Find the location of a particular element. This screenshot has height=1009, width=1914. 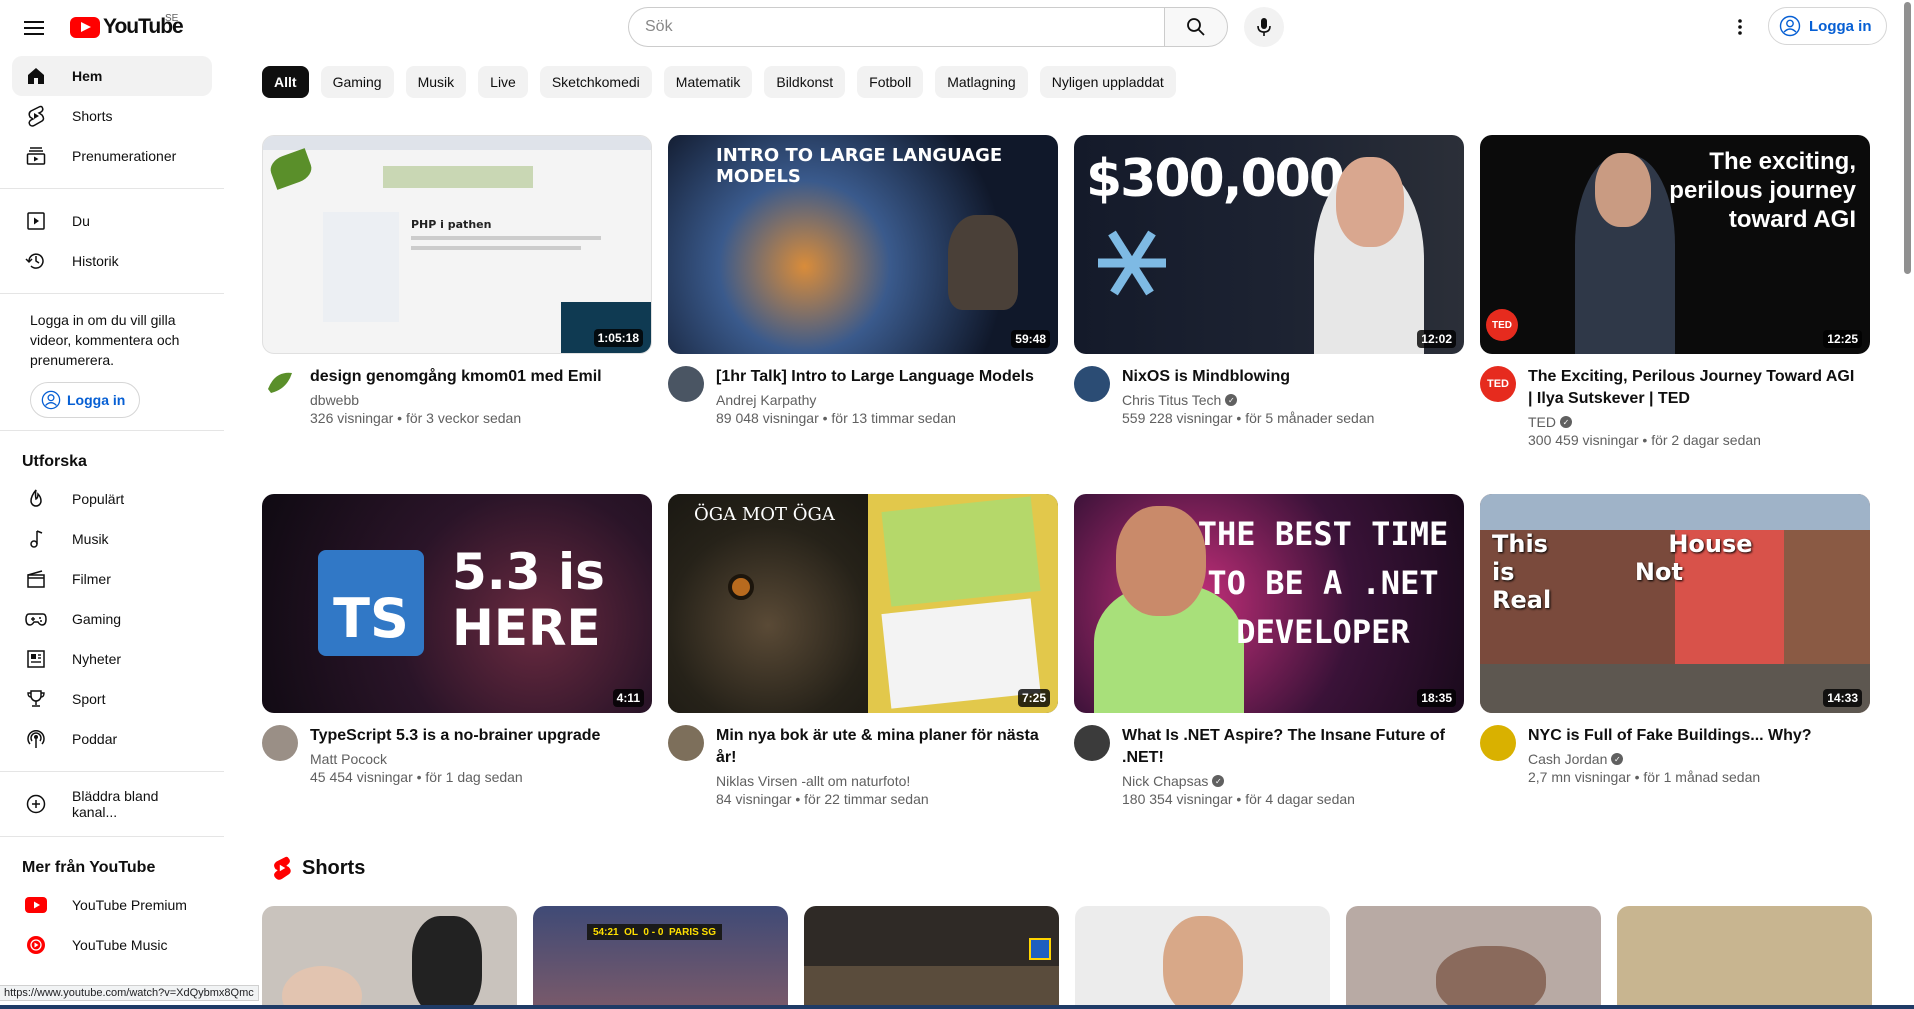

channel-name: Andrej Karpathy is located at coordinates (875, 400).